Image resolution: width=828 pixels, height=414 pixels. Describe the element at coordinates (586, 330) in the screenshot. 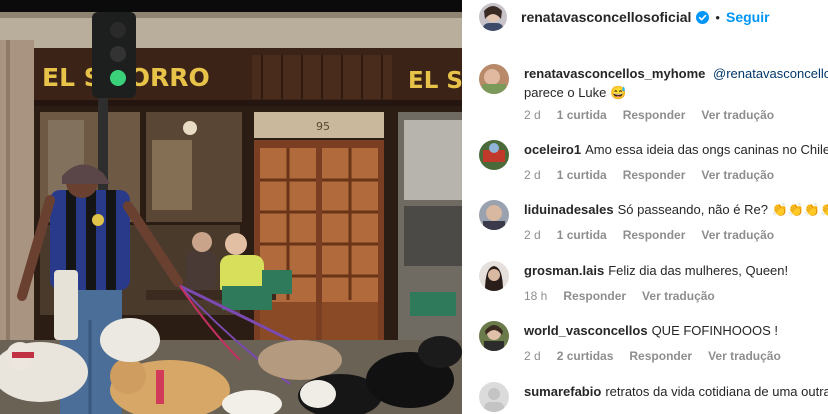

I see `comment-username: world_vasconcellos` at that location.